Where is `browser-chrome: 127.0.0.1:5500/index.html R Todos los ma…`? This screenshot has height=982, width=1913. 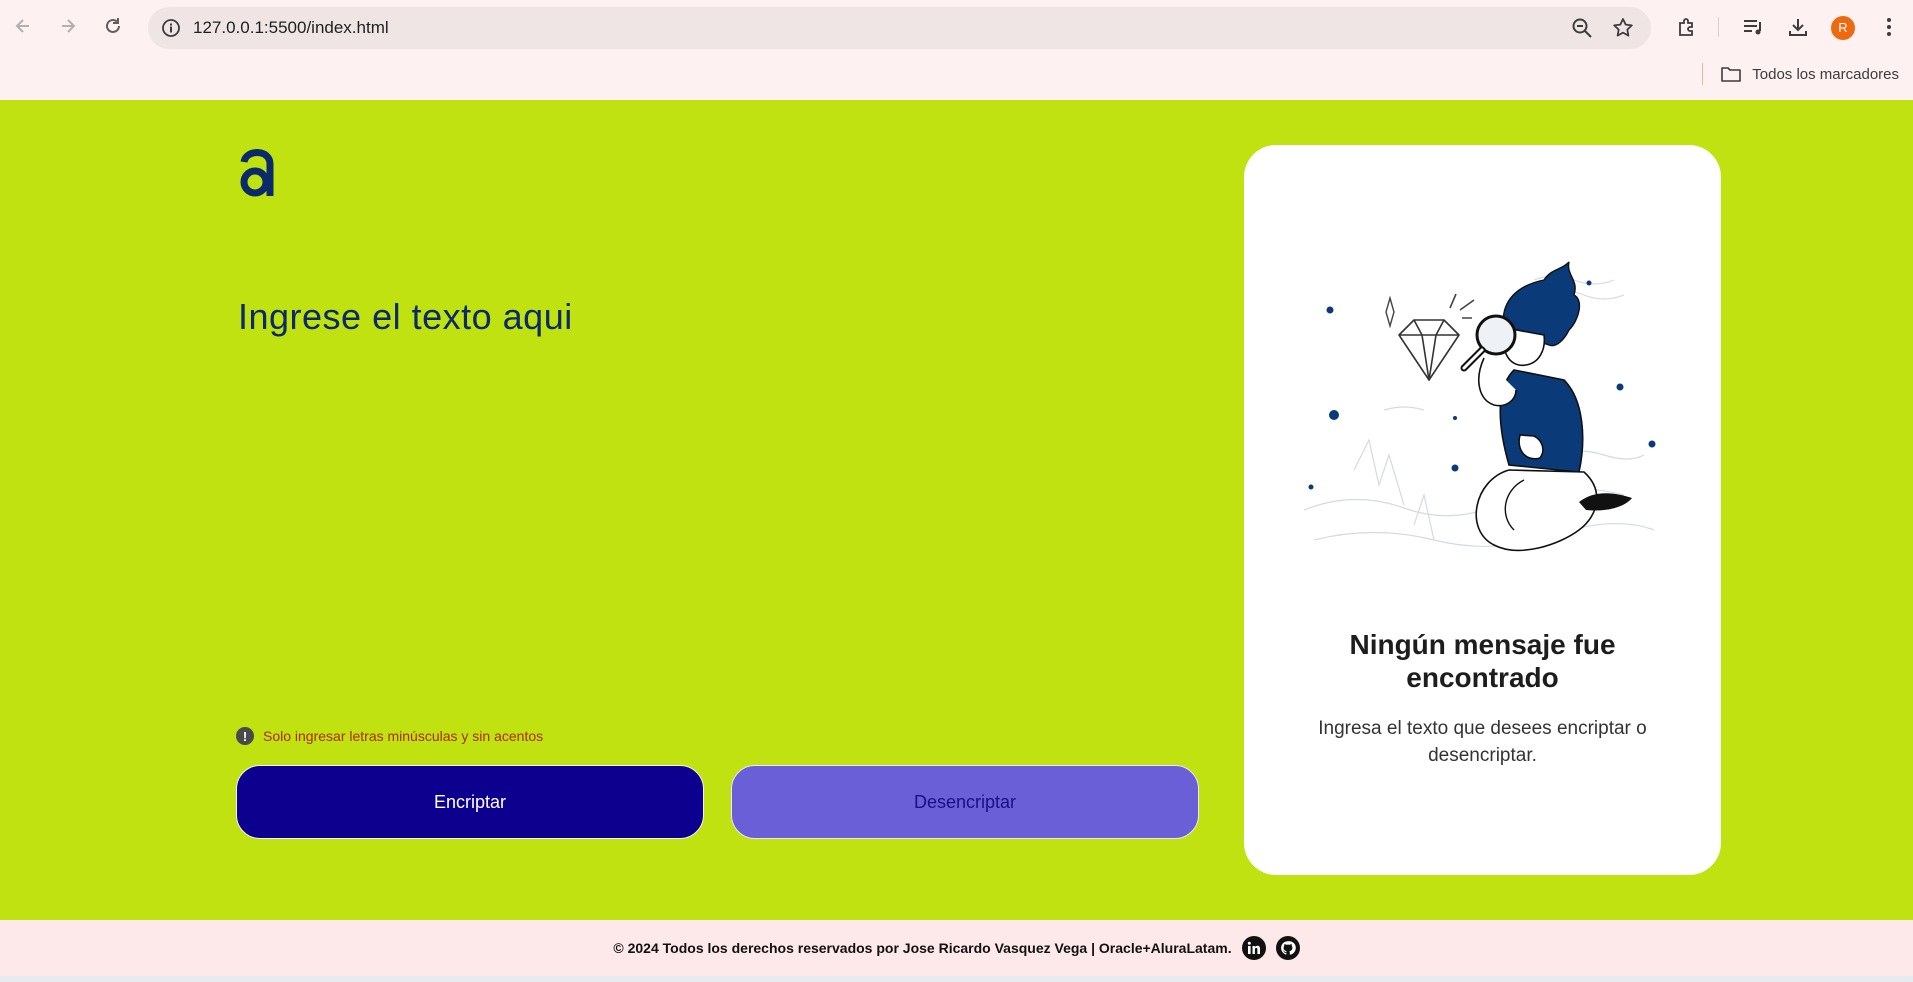 browser-chrome: 127.0.0.1:5500/index.html R Todos los ma… is located at coordinates (956, 50).